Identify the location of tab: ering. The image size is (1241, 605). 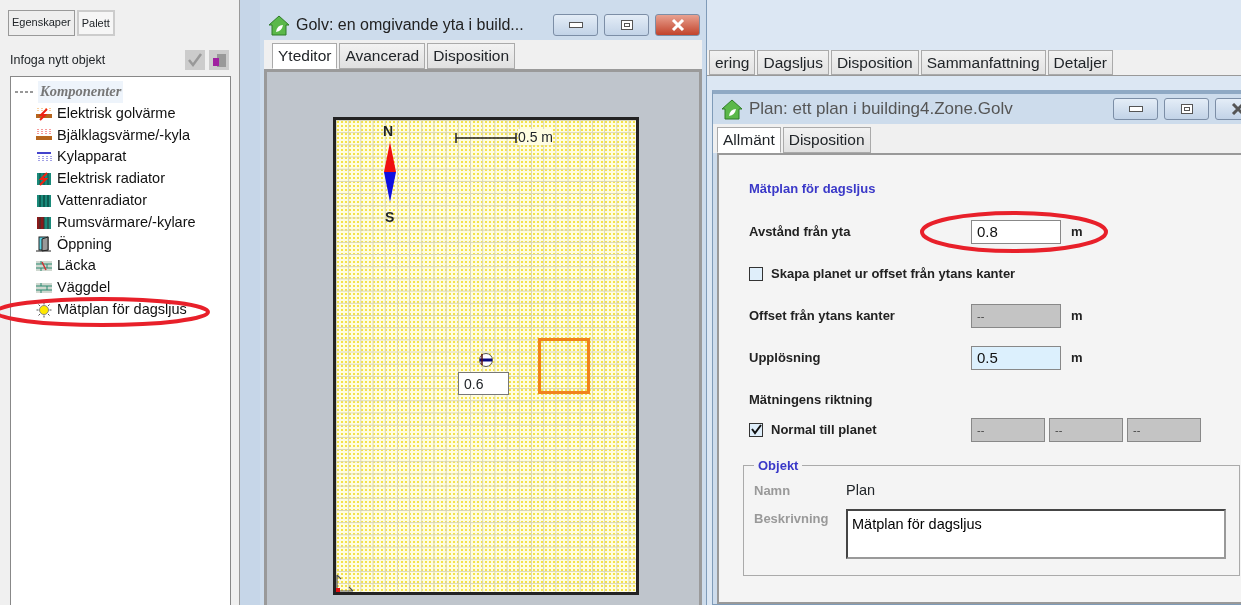
(732, 62).